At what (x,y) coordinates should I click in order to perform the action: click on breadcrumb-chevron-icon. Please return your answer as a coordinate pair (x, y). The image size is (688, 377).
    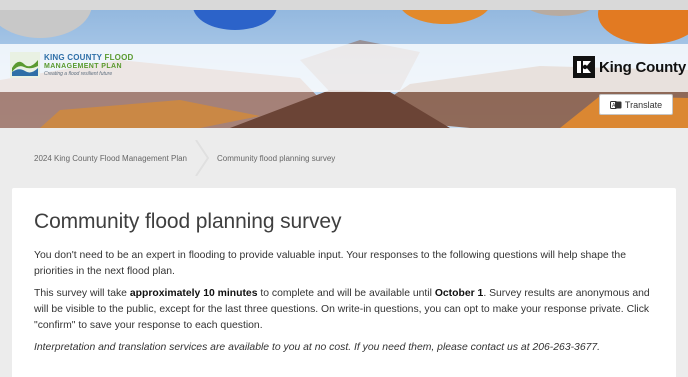
    Looking at the image, I should click on (202, 158).